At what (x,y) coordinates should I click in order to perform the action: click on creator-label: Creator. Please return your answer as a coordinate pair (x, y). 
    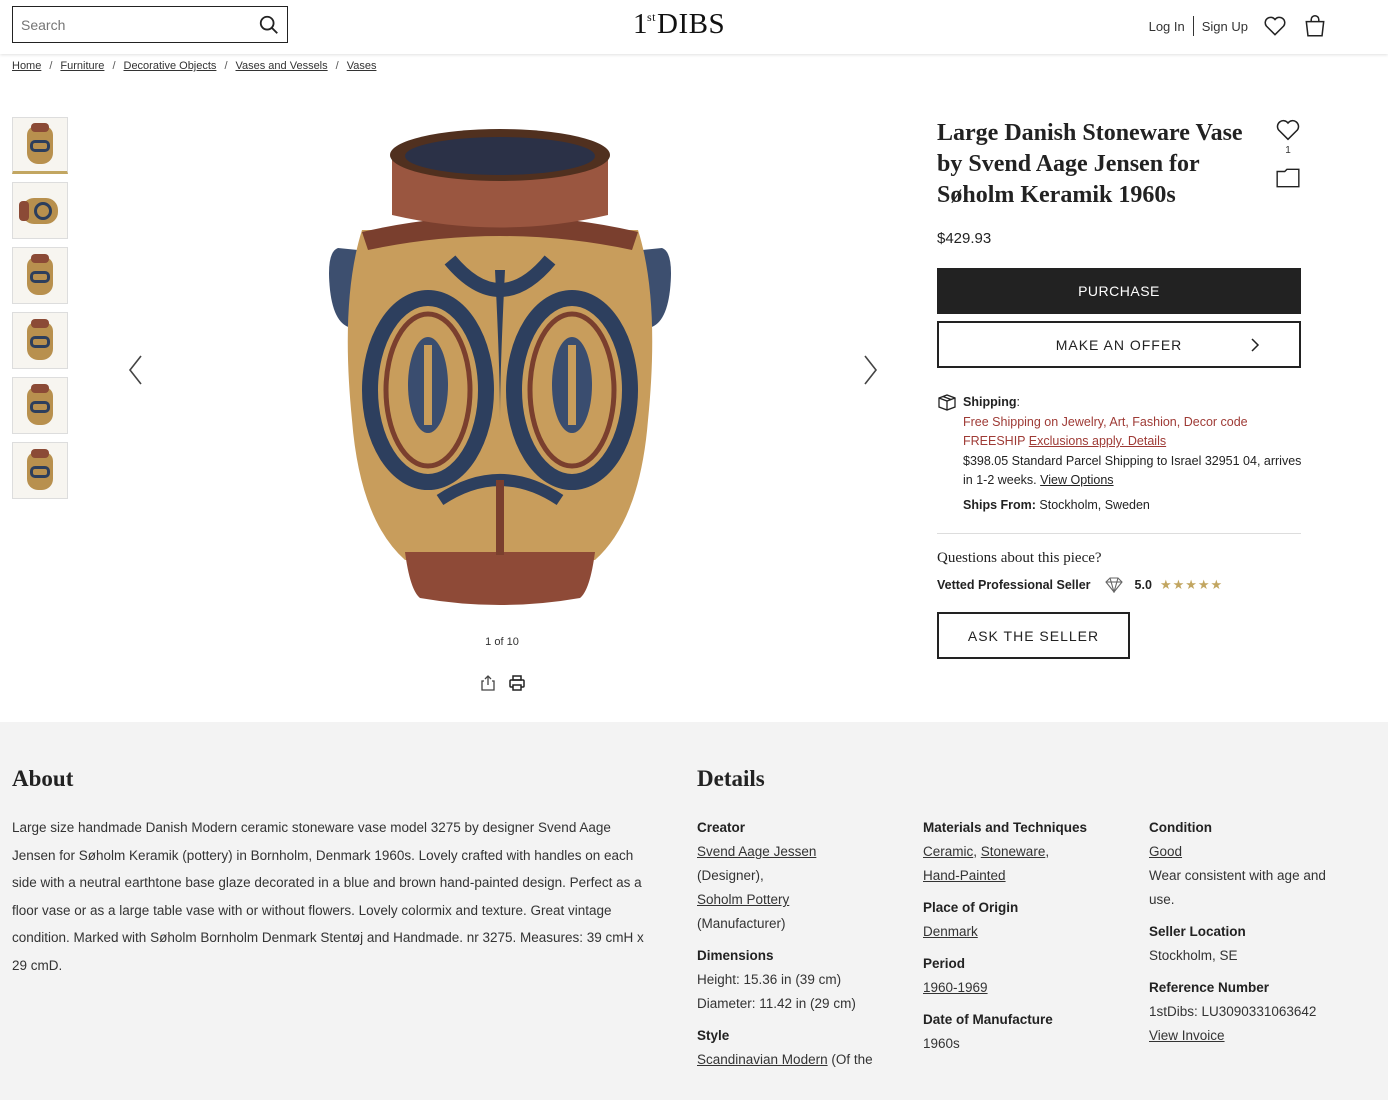
    Looking at the image, I should click on (721, 827).